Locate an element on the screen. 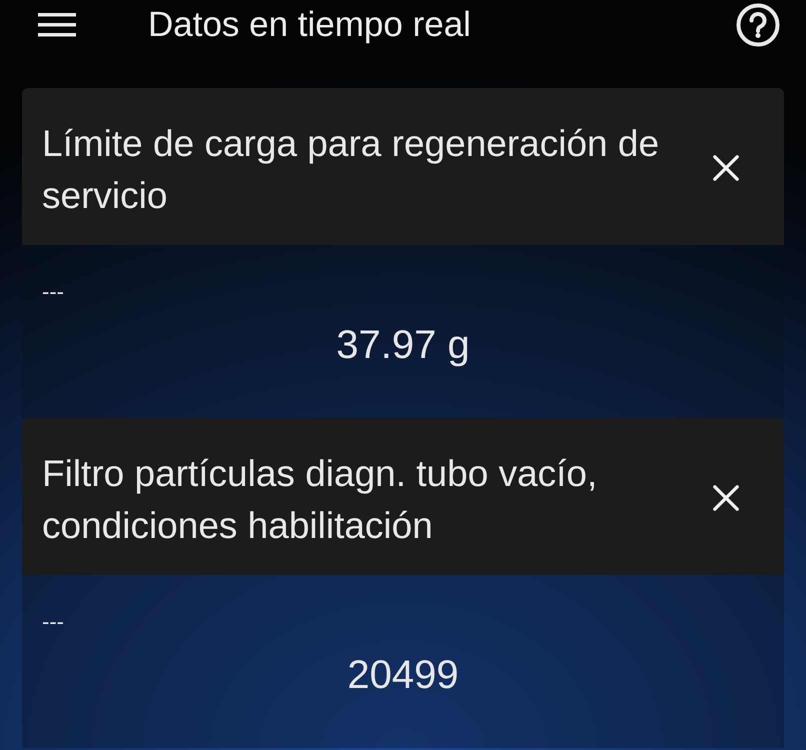 The height and width of the screenshot is (750, 806). menu-icon is located at coordinates (57, 25).